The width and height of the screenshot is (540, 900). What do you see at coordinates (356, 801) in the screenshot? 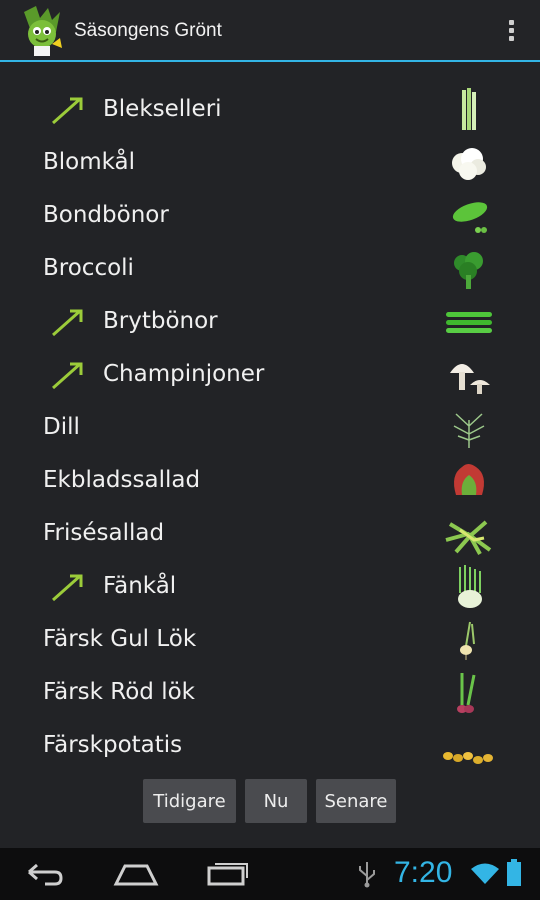
I see `later-button: Senare` at bounding box center [356, 801].